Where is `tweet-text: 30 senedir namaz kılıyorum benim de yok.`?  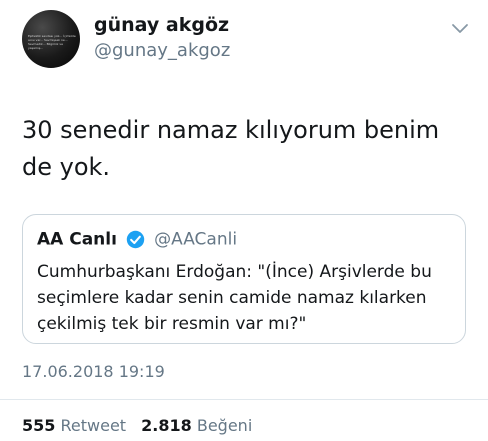
tweet-text: 30 senedir namaz kılıyorum benim de yok. is located at coordinates (231, 148).